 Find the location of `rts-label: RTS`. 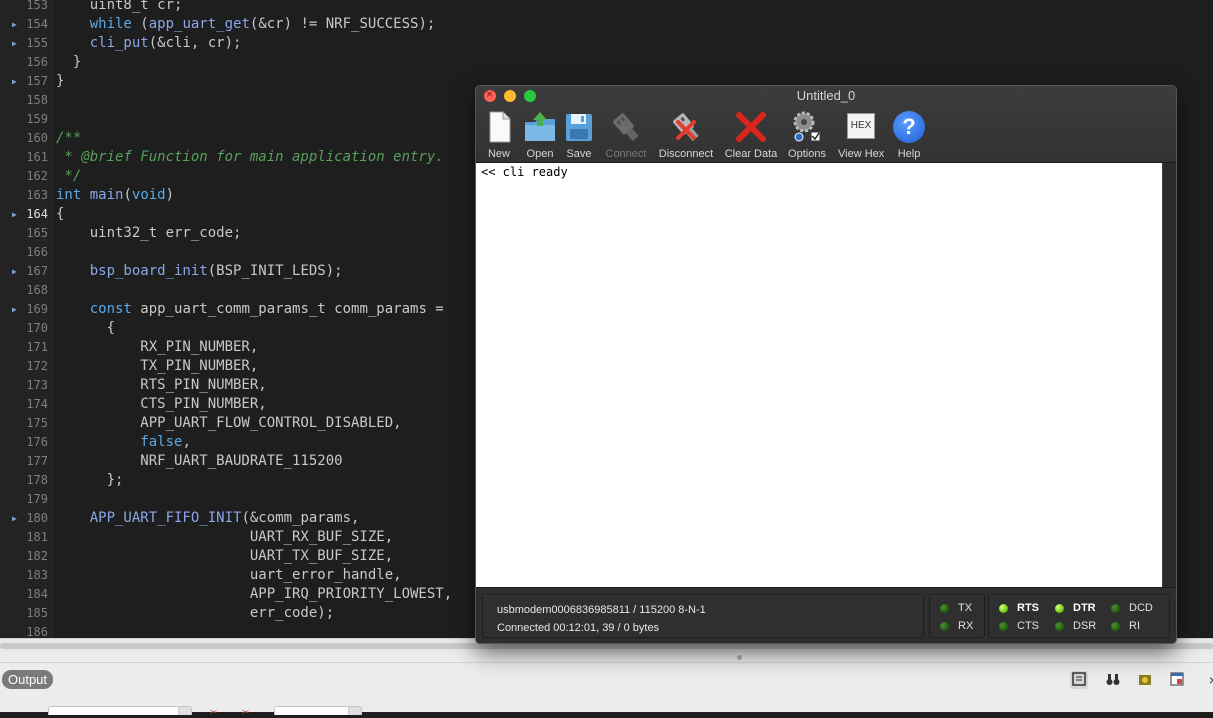

rts-label: RTS is located at coordinates (1028, 608).